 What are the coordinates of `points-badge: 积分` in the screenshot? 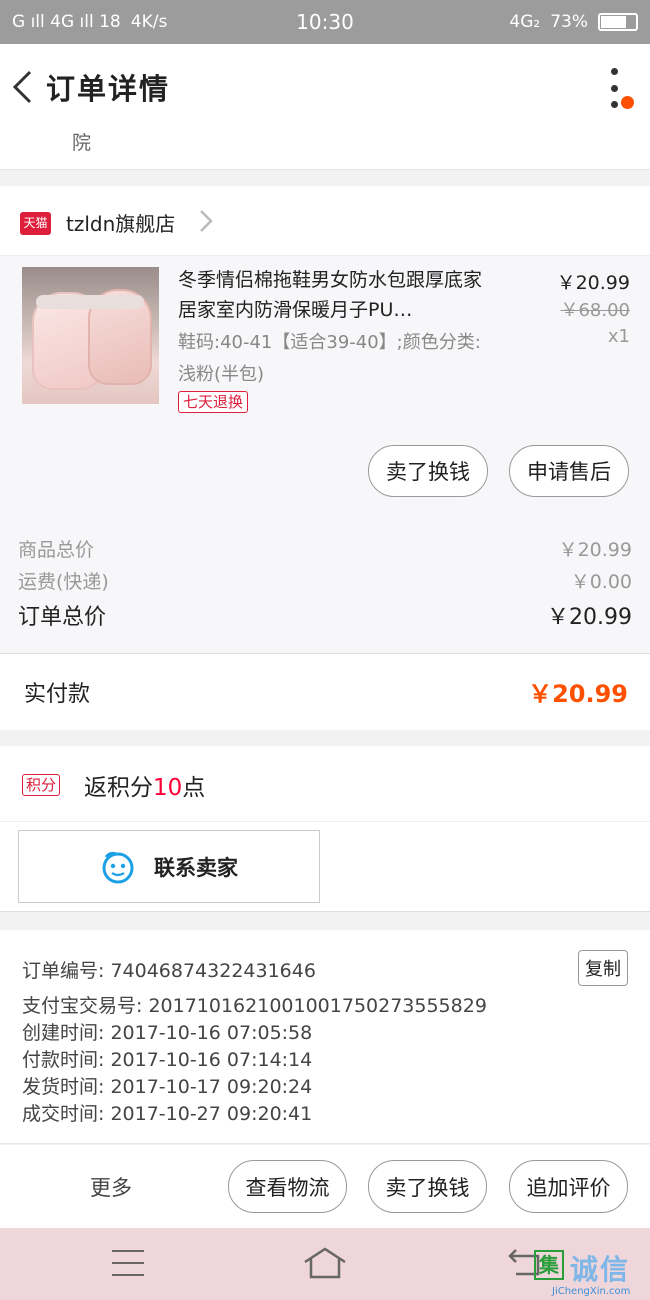 It's located at (41, 785).